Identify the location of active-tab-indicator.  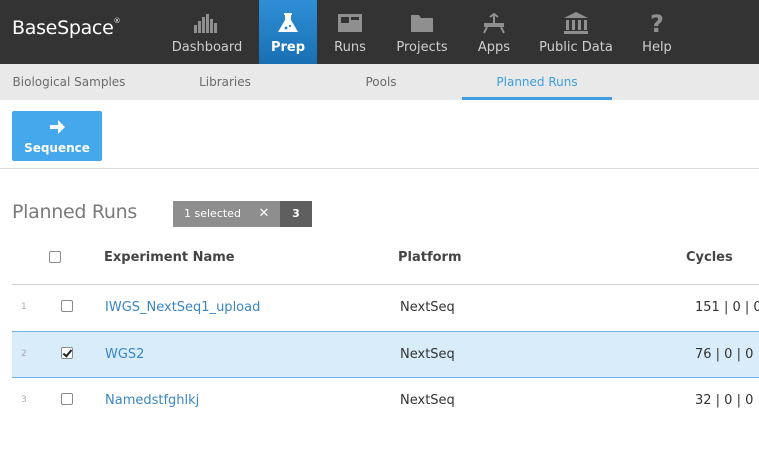
(537, 98).